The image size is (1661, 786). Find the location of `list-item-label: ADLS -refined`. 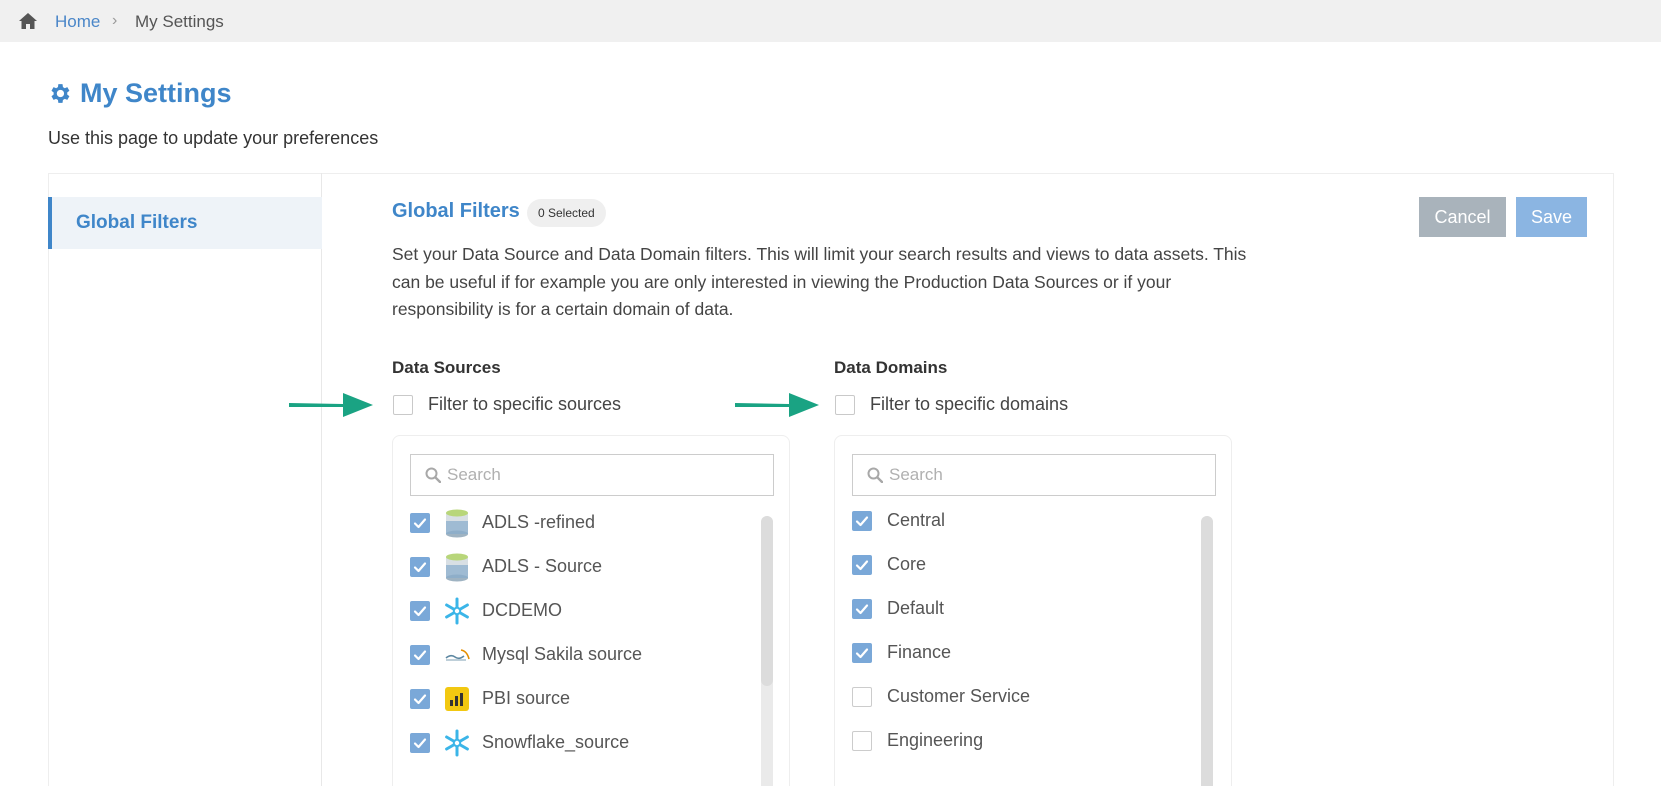

list-item-label: ADLS -refined is located at coordinates (539, 522).